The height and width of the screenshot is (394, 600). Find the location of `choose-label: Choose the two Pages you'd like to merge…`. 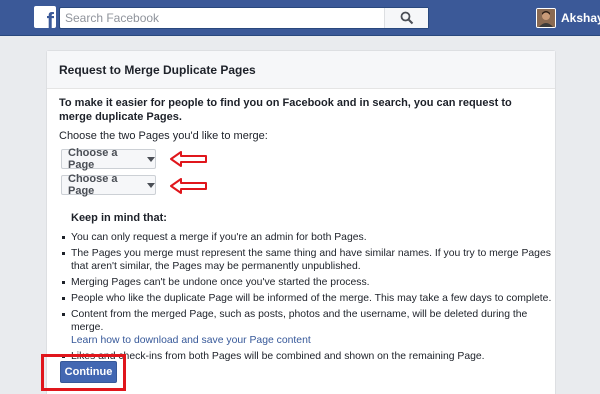

choose-label: Choose the two Pages you'd like to merge… is located at coordinates (163, 136).